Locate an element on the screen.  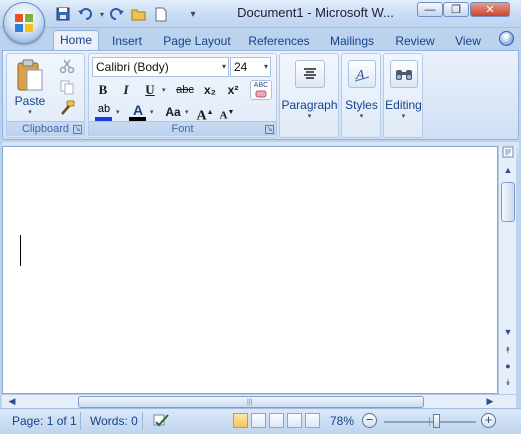
scroll-left-icon: ◀ is located at coordinates (12, 401).